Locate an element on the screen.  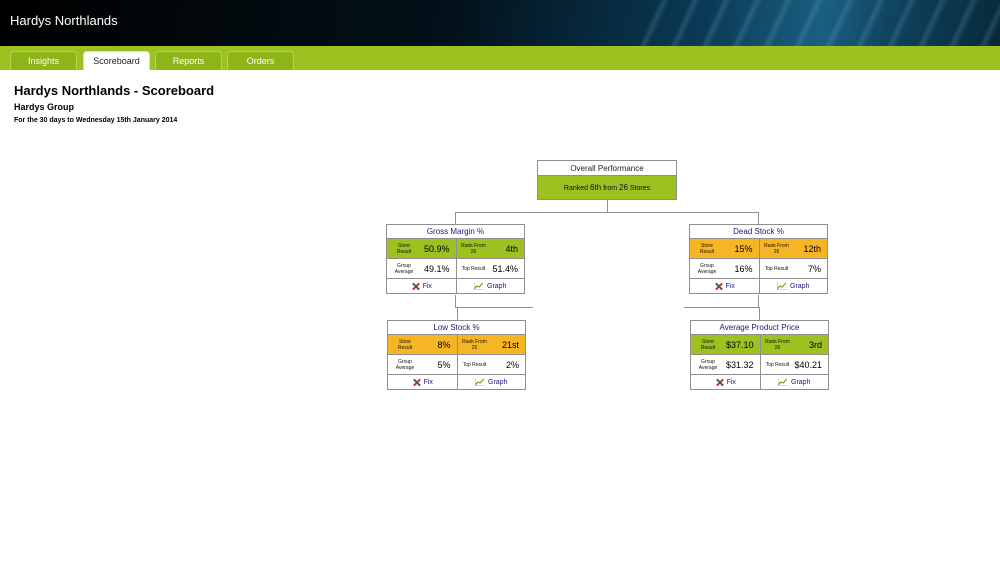
tab-bar: Insights Scoreboard Reports Orders is located at coordinates (500, 58).